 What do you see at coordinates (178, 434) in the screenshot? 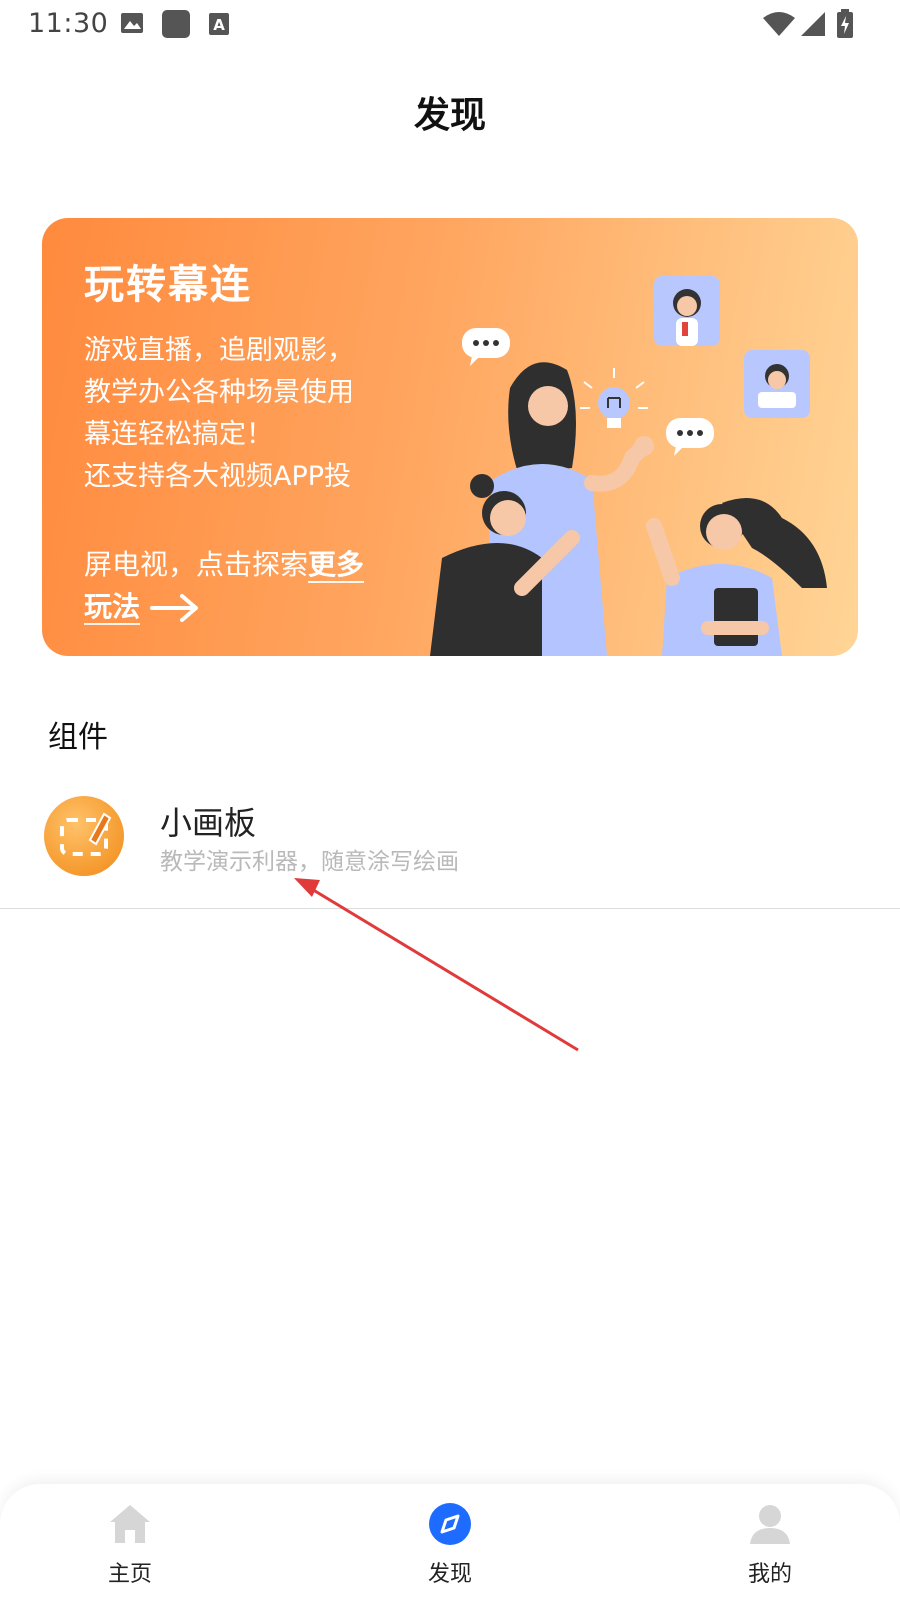
I see `banner-desc-line: 幕连轻松搞定！` at bounding box center [178, 434].